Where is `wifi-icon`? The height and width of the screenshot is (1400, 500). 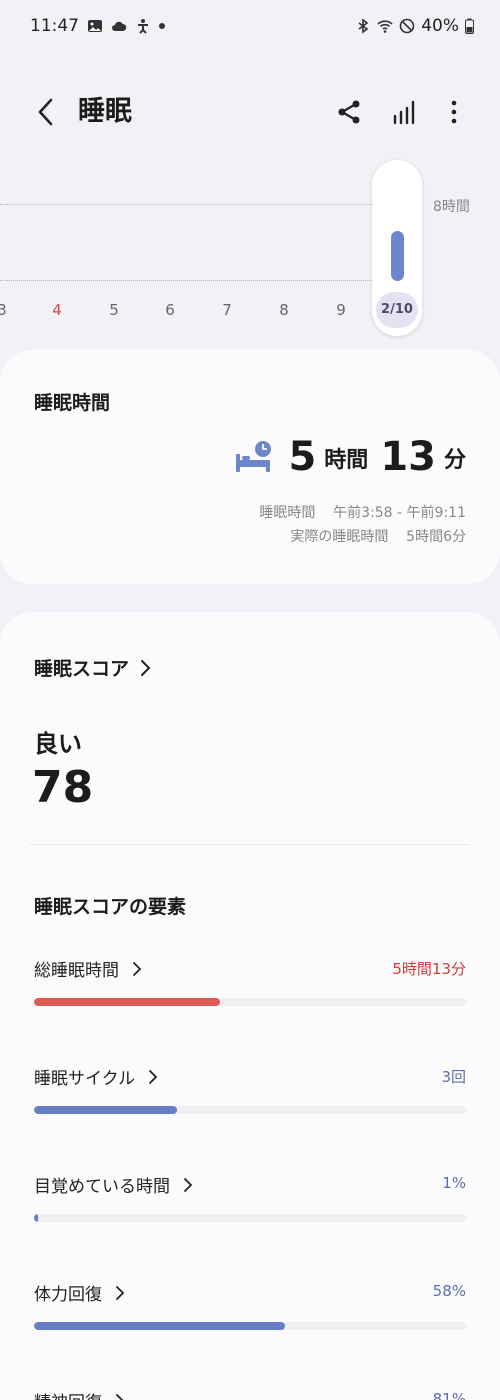
wifi-icon is located at coordinates (385, 26).